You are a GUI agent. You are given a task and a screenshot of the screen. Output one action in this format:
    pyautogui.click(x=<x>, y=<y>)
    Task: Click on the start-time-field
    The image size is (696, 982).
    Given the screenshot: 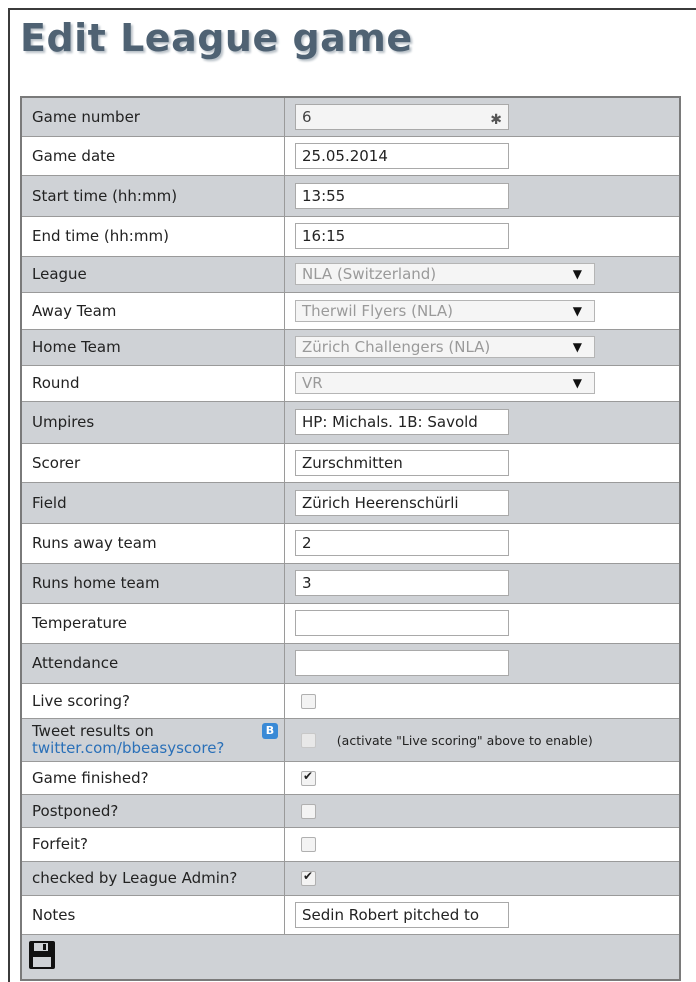 What is the action you would take?
    pyautogui.click(x=402, y=195)
    